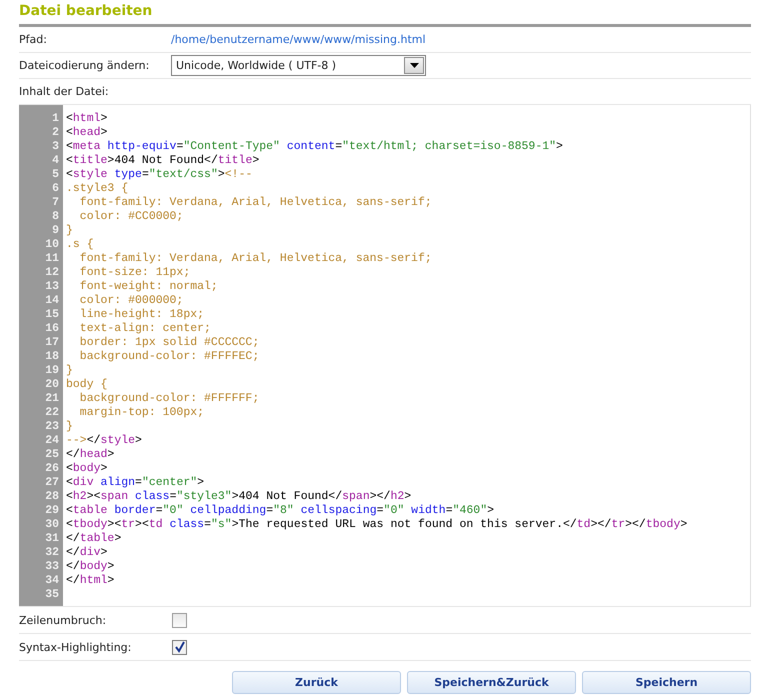 The height and width of the screenshot is (697, 771). I want to click on code-line: font-size: 11px;, so click(134, 272).